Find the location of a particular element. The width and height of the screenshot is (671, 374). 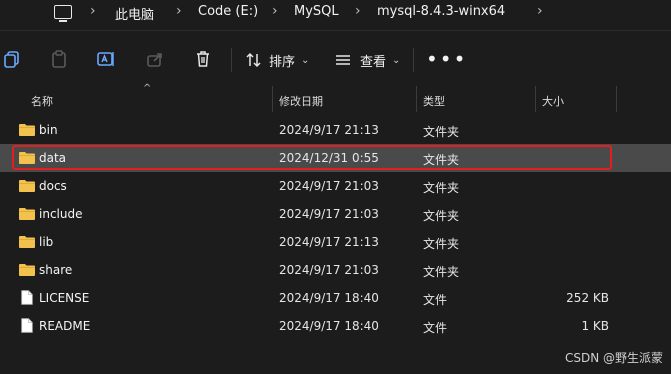

copy-icon is located at coordinates (12, 59).